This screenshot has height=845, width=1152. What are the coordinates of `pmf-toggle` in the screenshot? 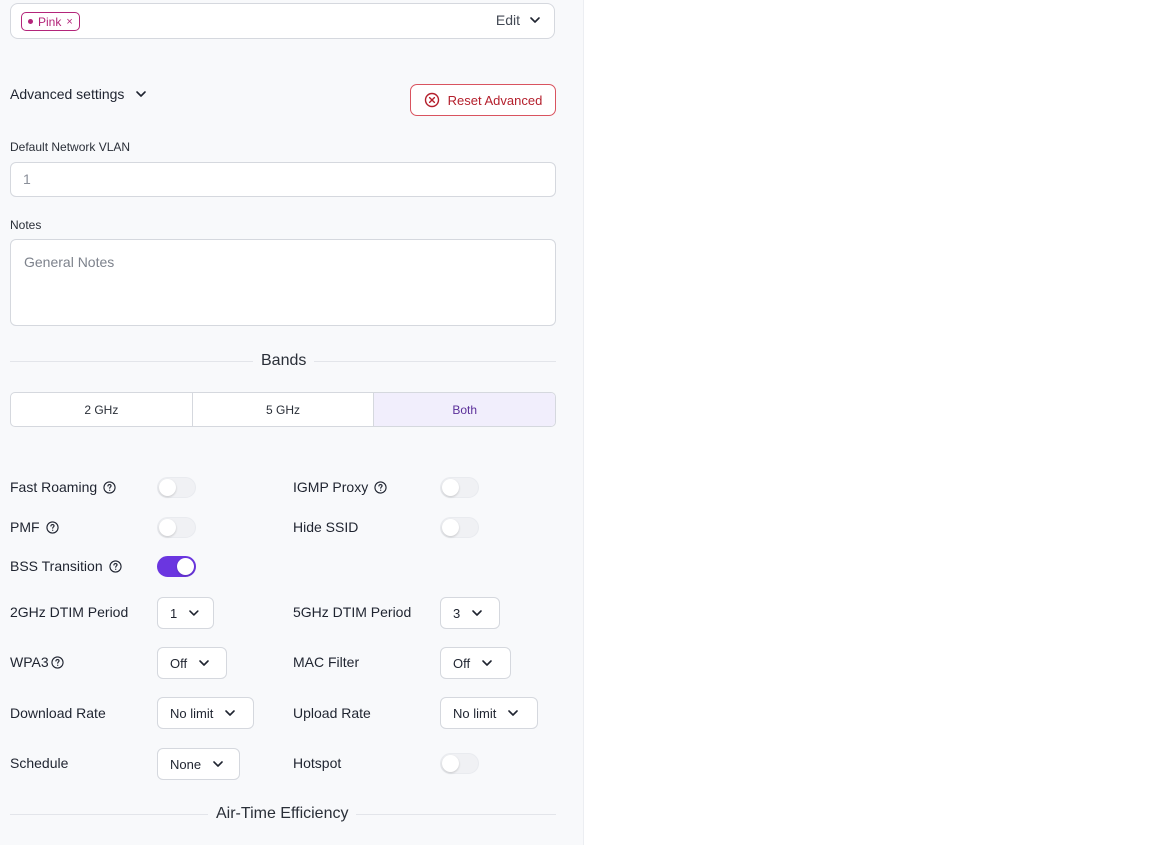 It's located at (176, 527).